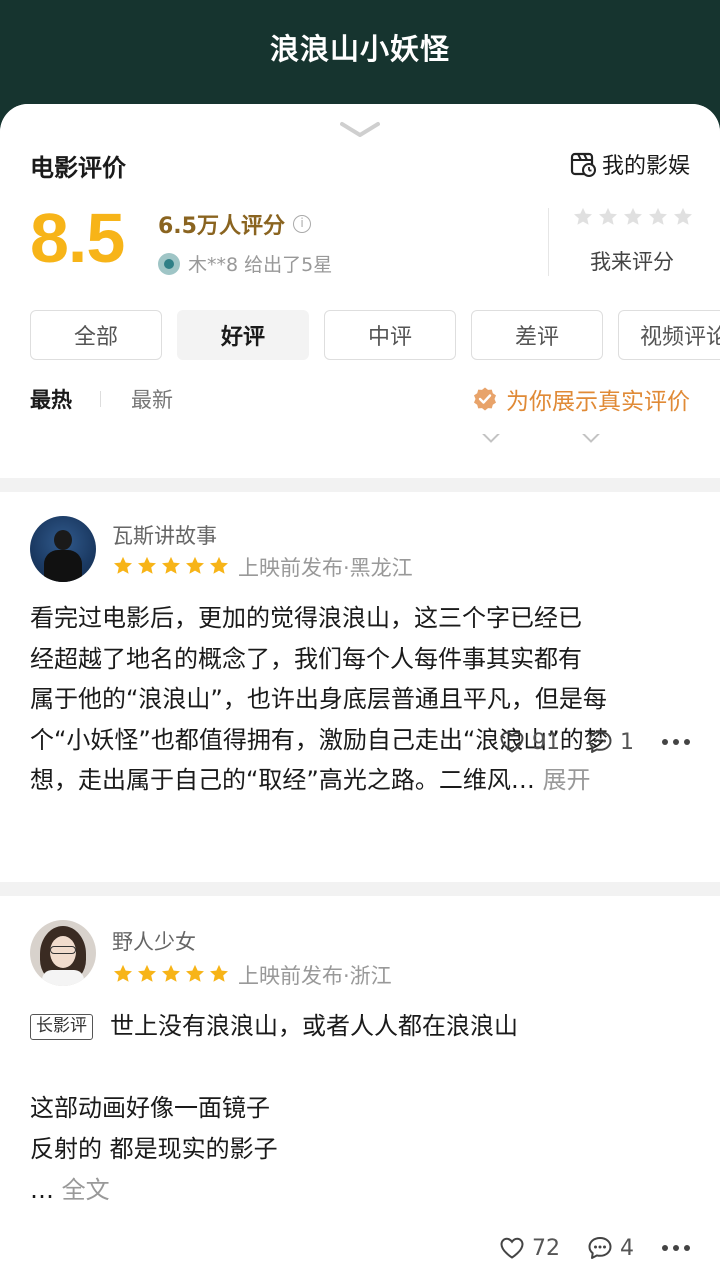 The height and width of the screenshot is (1288, 720). What do you see at coordinates (359, 49) in the screenshot?
I see `page-title: 浪浪山小妖怪` at bounding box center [359, 49].